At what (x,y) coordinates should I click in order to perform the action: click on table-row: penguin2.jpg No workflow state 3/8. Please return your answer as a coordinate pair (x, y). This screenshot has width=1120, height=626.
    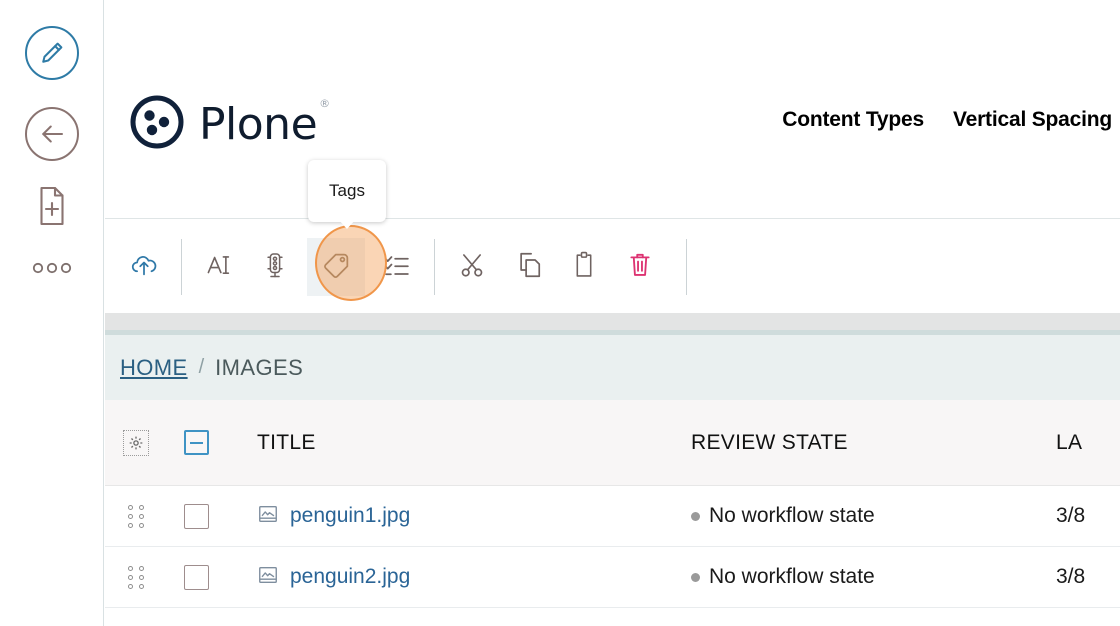
    Looking at the image, I should click on (612, 577).